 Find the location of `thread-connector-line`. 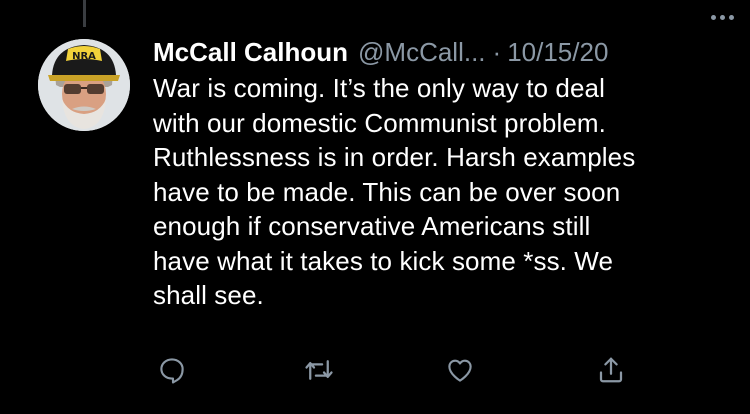

thread-connector-line is located at coordinates (84, 13).